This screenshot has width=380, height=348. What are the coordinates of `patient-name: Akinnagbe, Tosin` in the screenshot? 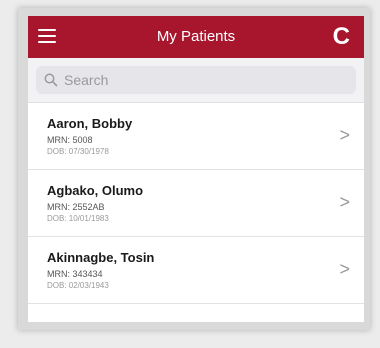 It's located at (101, 257).